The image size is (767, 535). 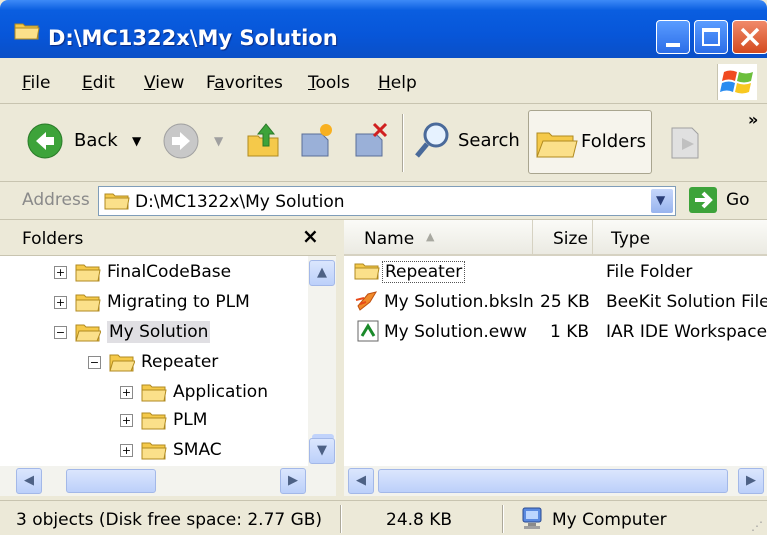 I want to click on tree-item-migrating-to-plm: + Migrating to PLM, so click(x=152, y=305).